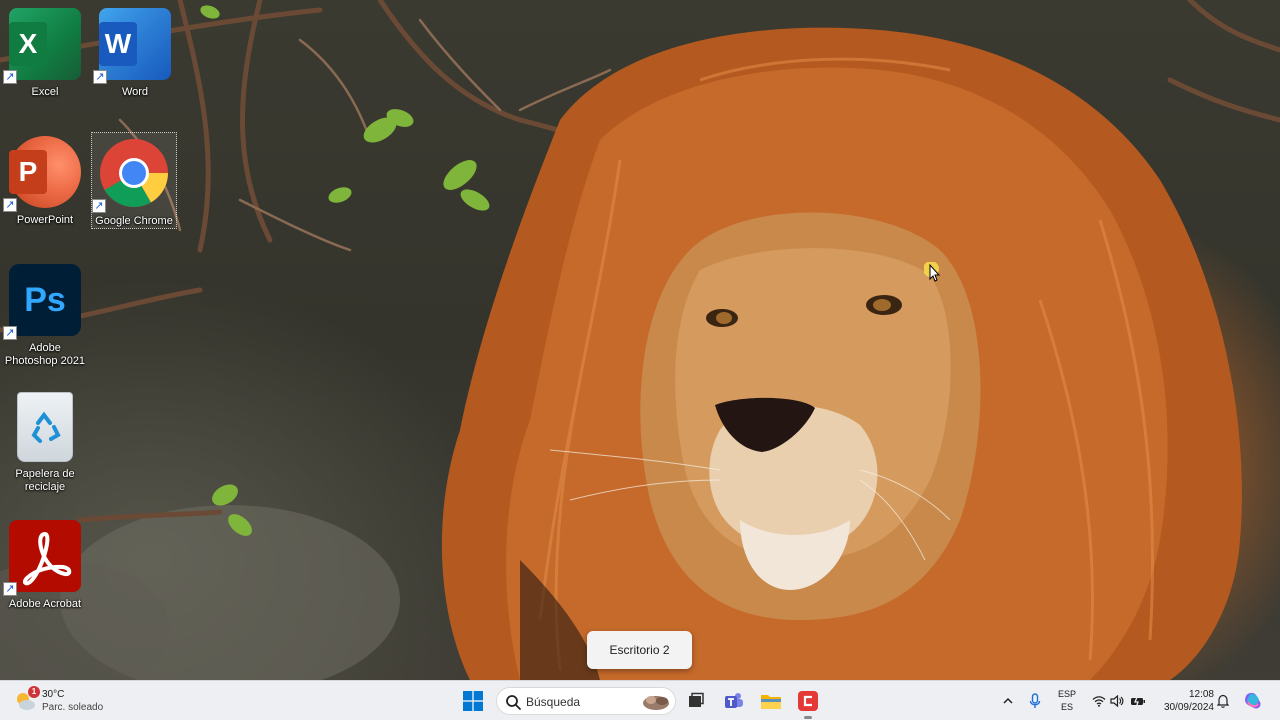 This screenshot has width=1280, height=720. I want to click on notifications-button, so click(1223, 700).